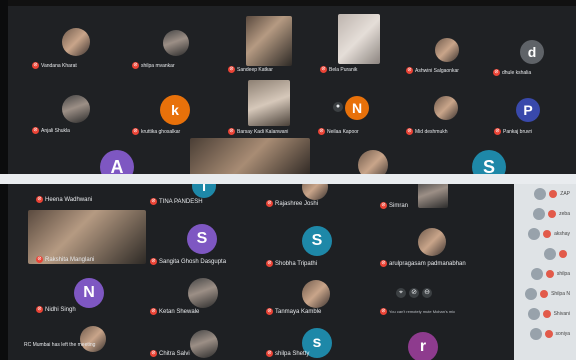  I want to click on pin-icon: ●, so click(338, 107).